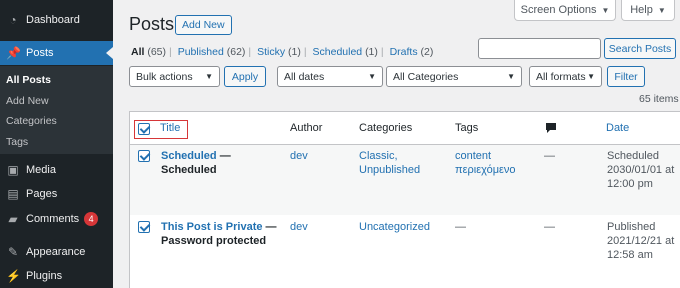  What do you see at coordinates (473, 156) in the screenshot?
I see `tag-link: content` at bounding box center [473, 156].